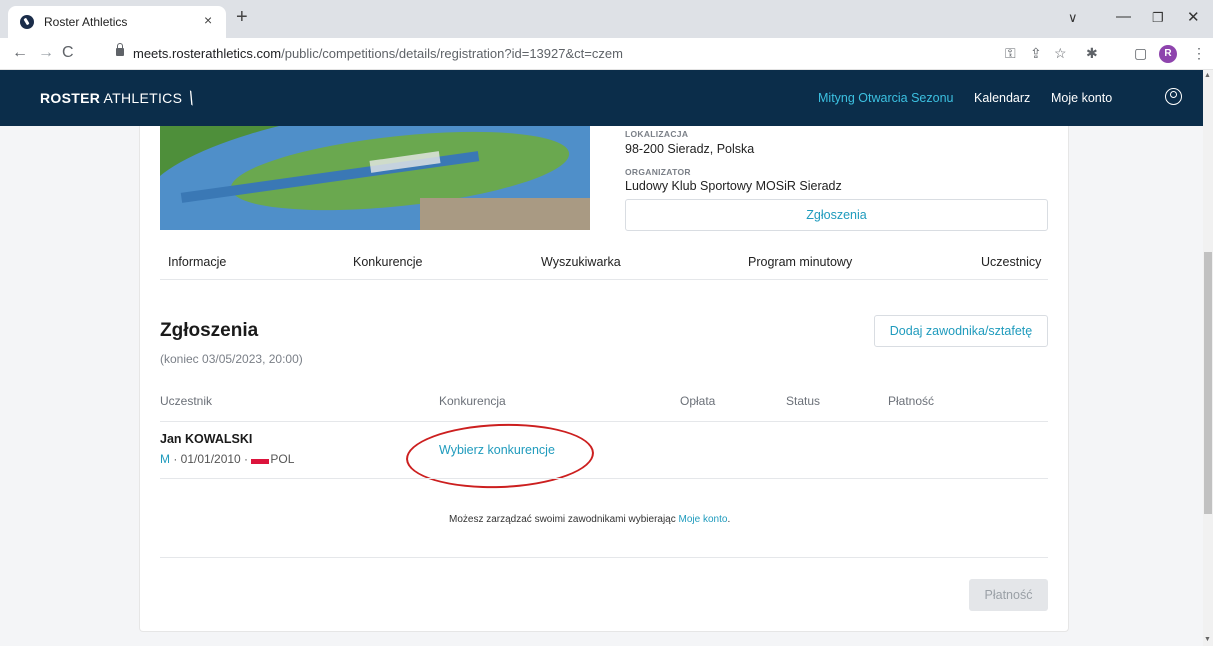 The image size is (1213, 646). Describe the element at coordinates (282, 459) in the screenshot. I see `athlete-country: POL` at that location.